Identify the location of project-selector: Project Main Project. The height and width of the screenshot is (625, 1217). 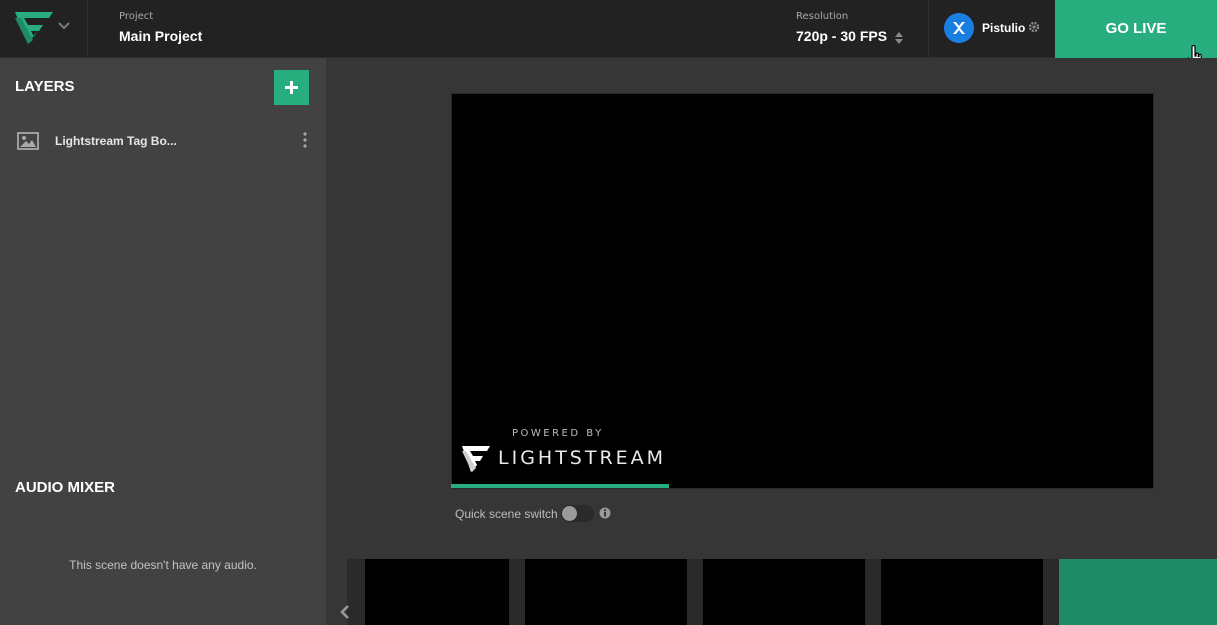
(160, 27).